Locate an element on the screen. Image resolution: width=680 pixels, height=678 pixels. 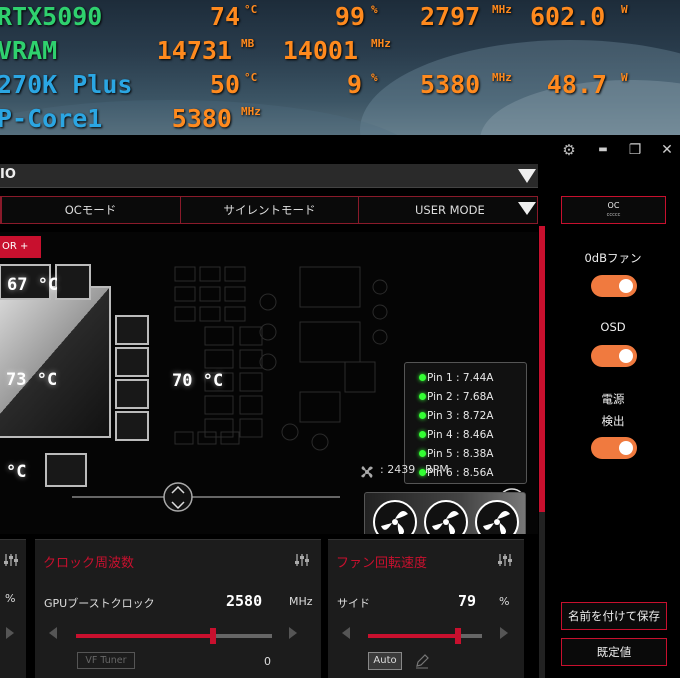
tab-oc-mode: OCモード is located at coordinates (91, 210).